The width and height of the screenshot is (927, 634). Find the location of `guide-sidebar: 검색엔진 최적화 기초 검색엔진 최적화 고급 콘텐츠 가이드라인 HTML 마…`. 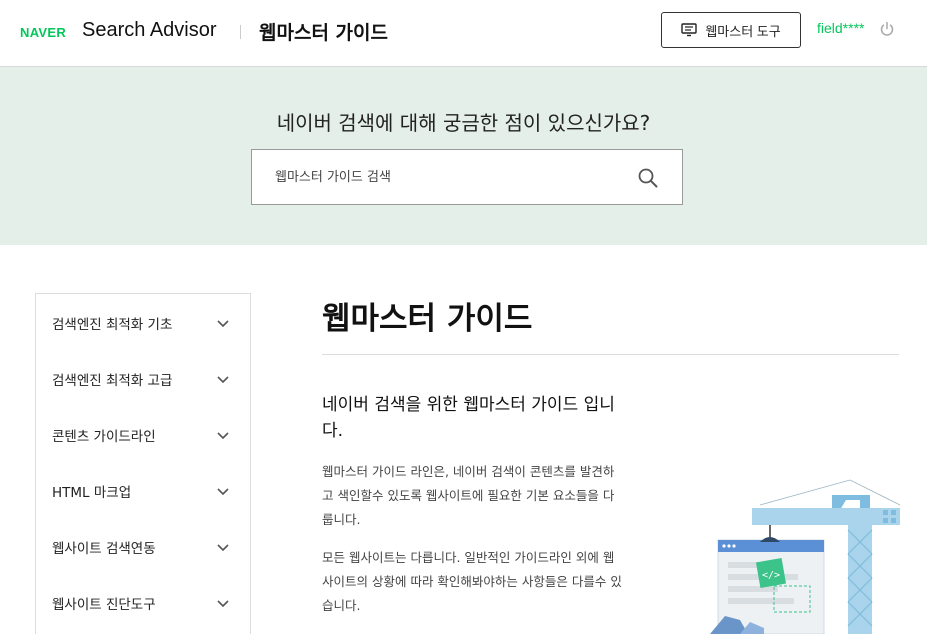

guide-sidebar: 검색엔진 최적화 기초 검색엔진 최적화 고급 콘텐츠 가이드라인 HTML 마… is located at coordinates (143, 463).